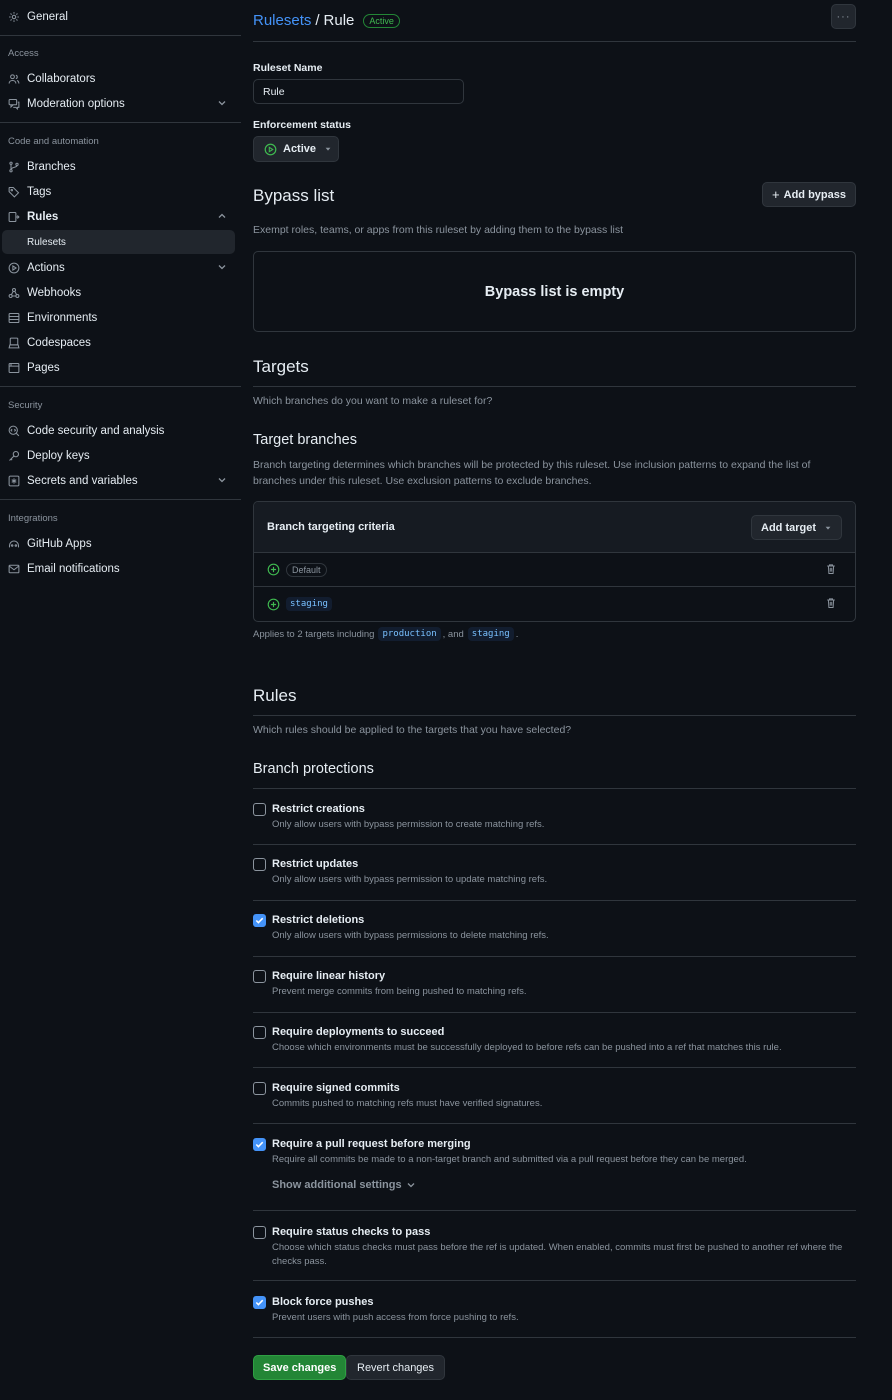  What do you see at coordinates (282, 20) in the screenshot?
I see `breadcrumb-rulesets-link: Rulesets` at bounding box center [282, 20].